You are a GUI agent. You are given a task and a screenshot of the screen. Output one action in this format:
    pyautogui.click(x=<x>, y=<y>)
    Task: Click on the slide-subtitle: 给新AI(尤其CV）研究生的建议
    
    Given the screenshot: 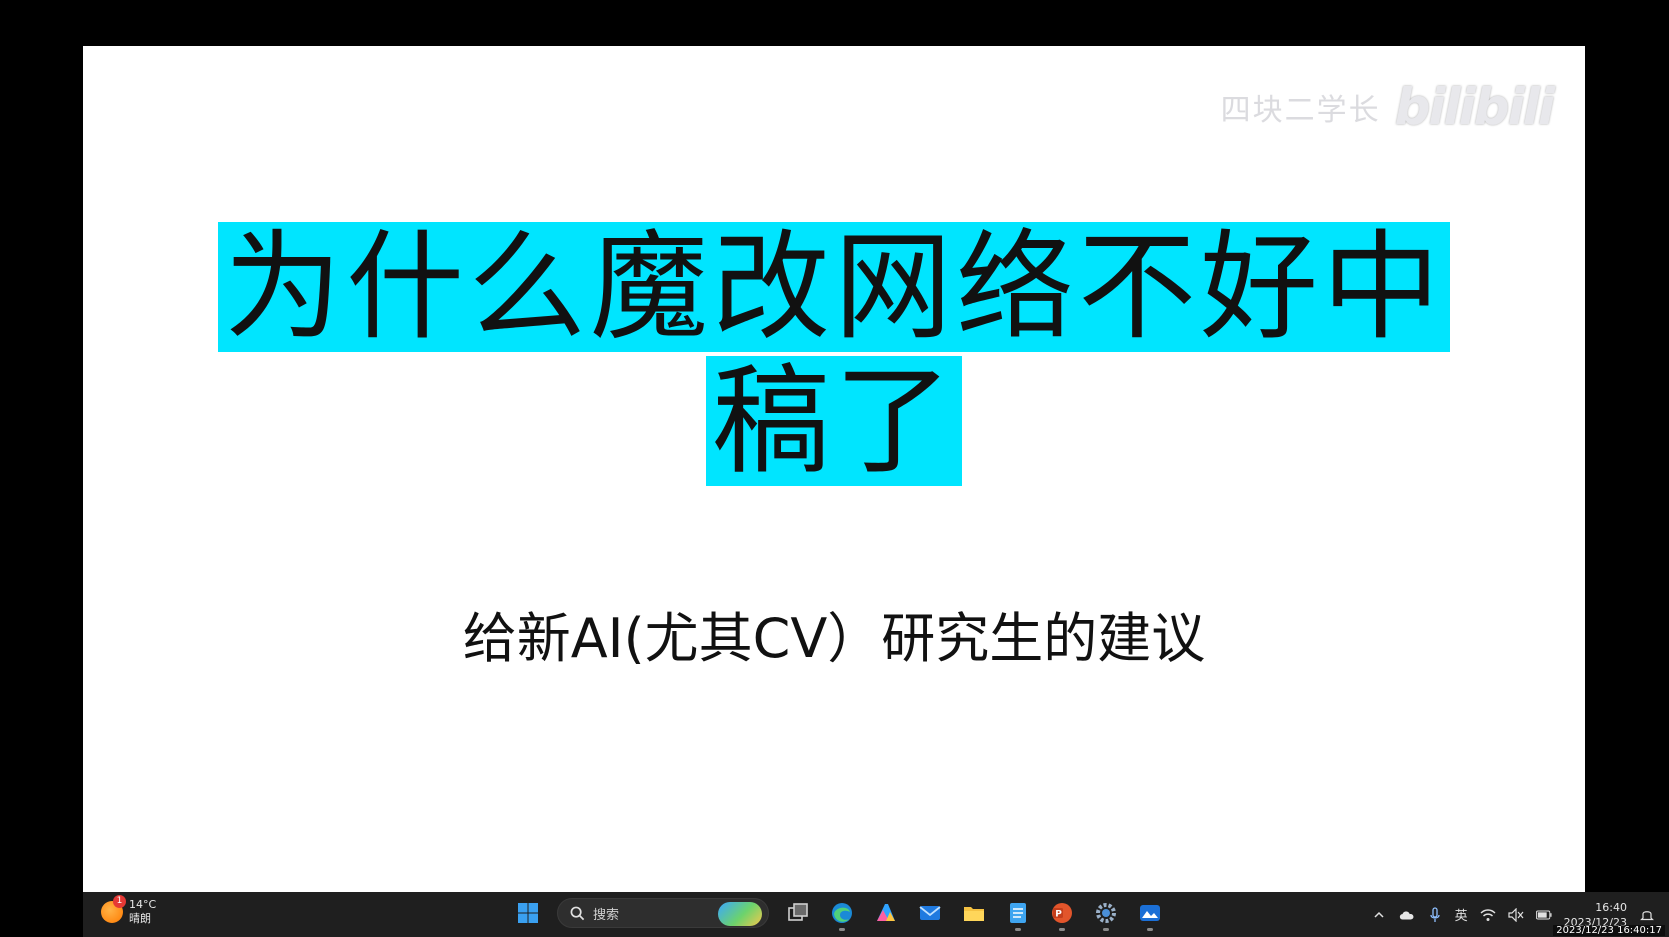 What is the action you would take?
    pyautogui.click(x=834, y=638)
    